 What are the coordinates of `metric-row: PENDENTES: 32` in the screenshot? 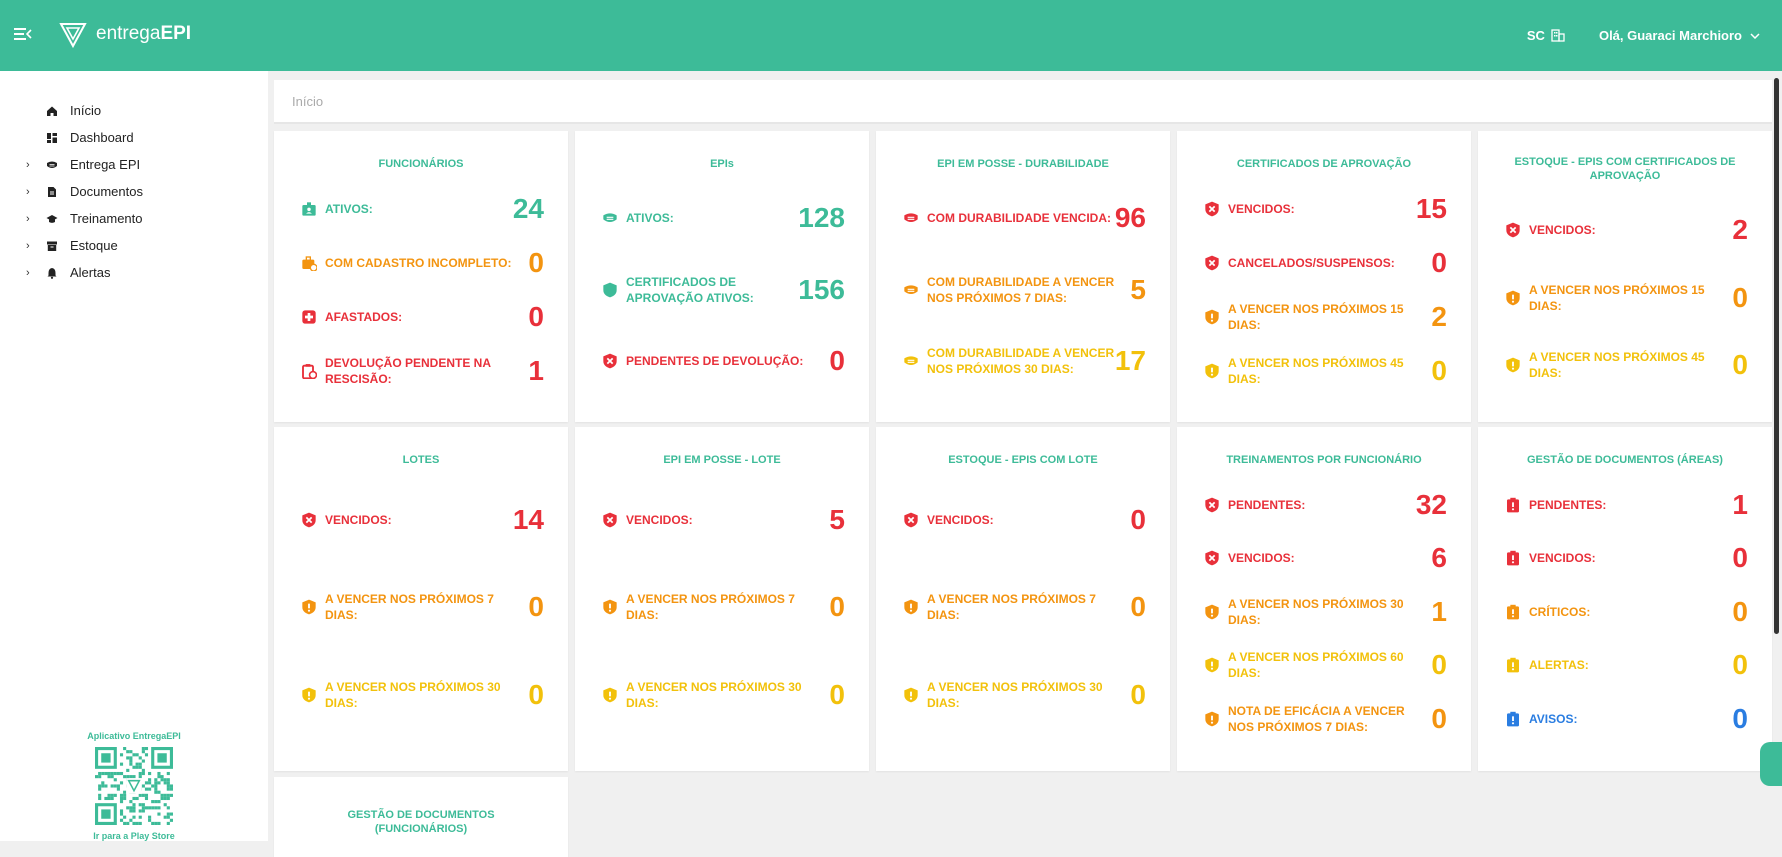 It's located at (1325, 505).